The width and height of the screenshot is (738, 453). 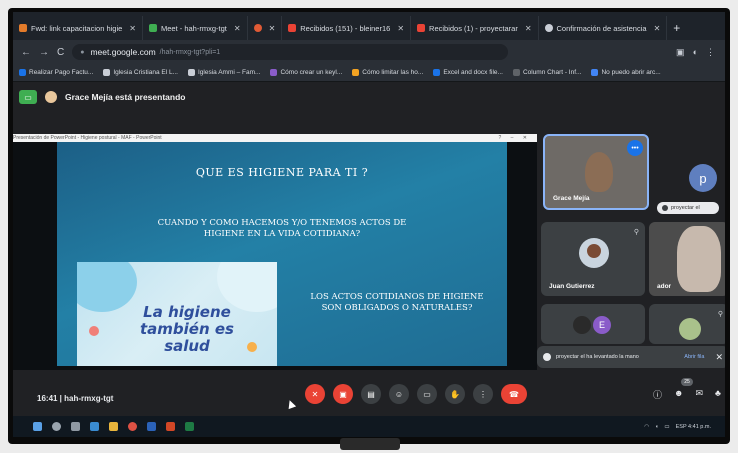 What do you see at coordinates (44, 52) in the screenshot?
I see `forward-icon: →` at bounding box center [44, 52].